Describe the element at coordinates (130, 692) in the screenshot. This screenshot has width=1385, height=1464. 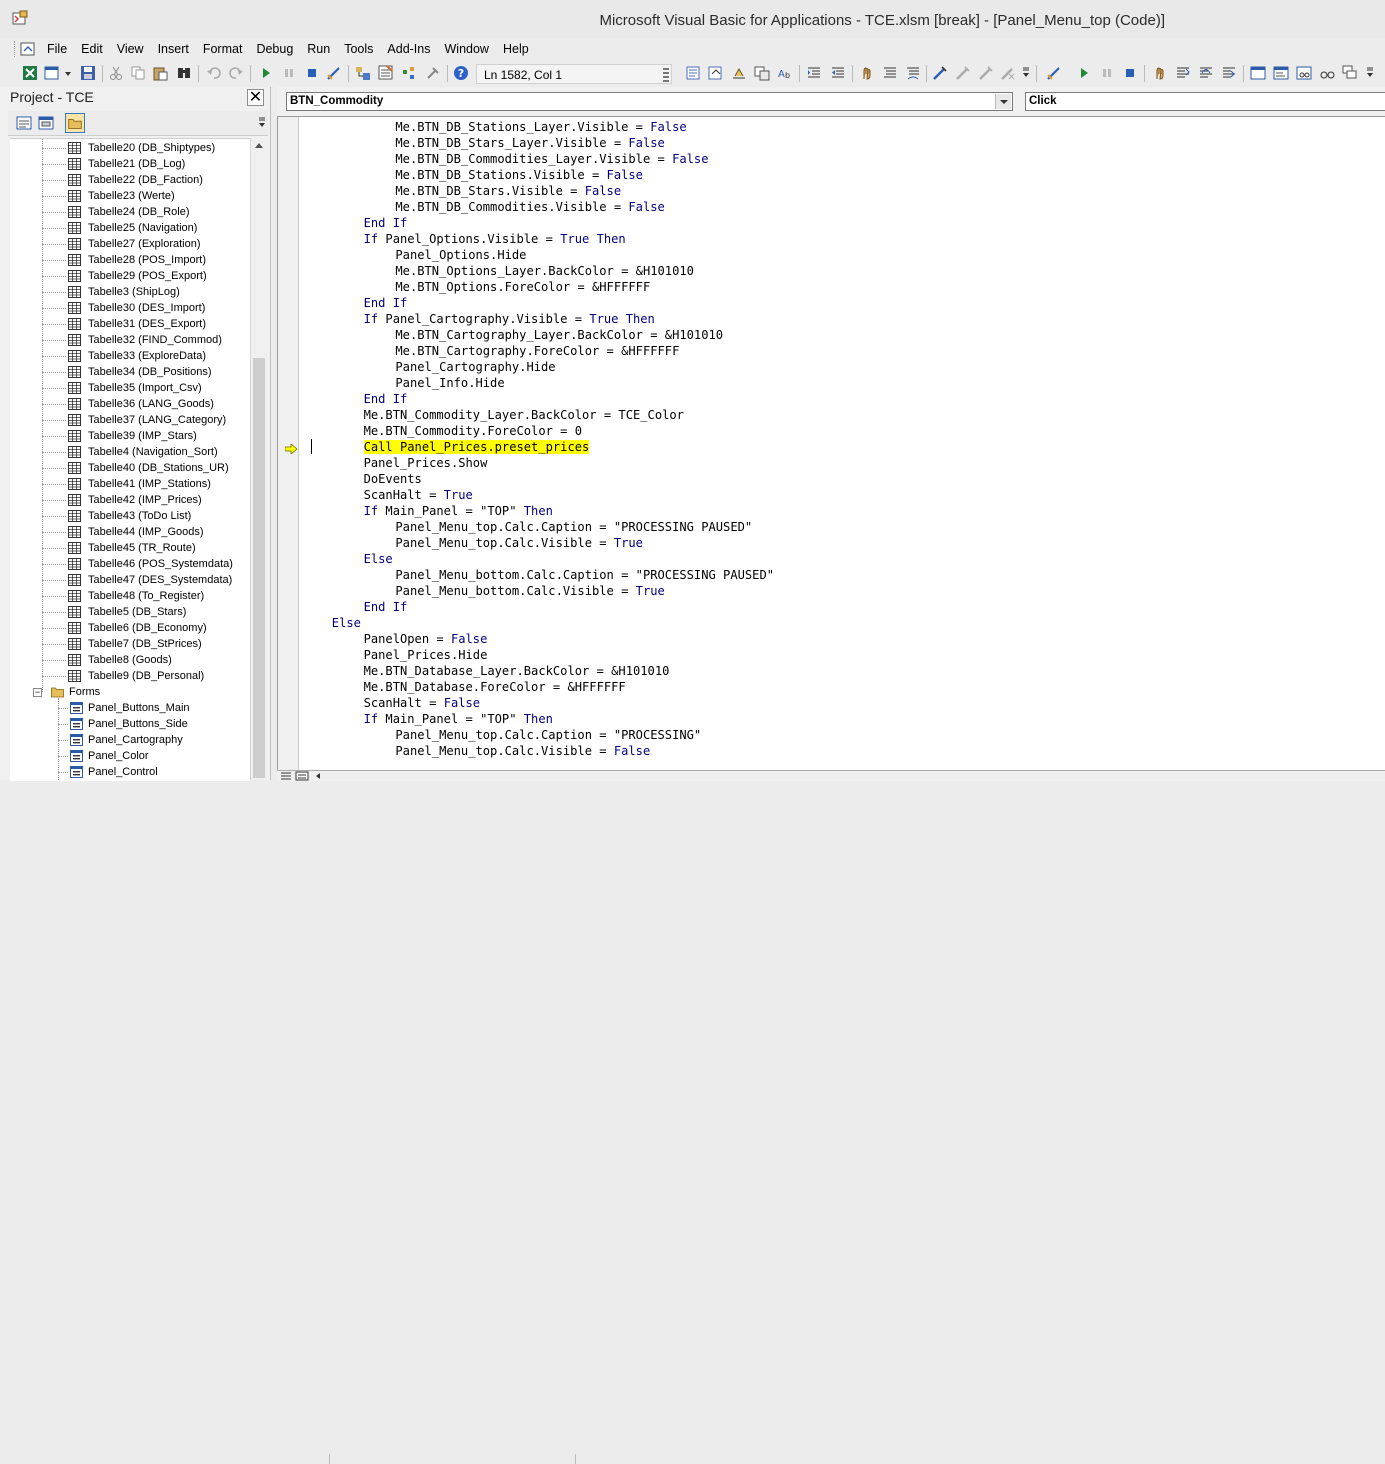
I see `tree-folder: − Forms` at that location.